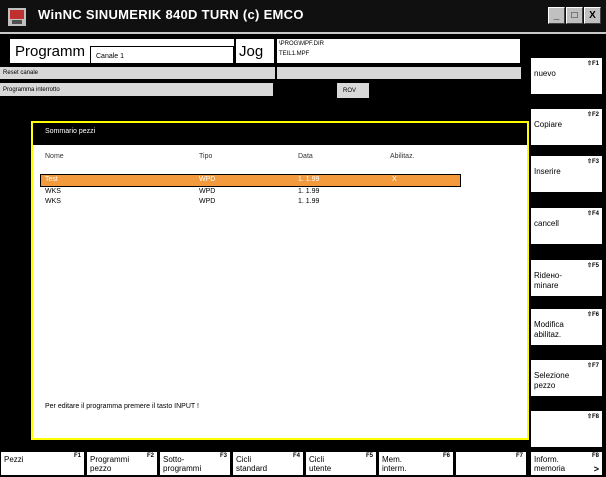  Describe the element at coordinates (548, 334) in the screenshot. I see `softkey-label-line2: abilitaz.` at that location.